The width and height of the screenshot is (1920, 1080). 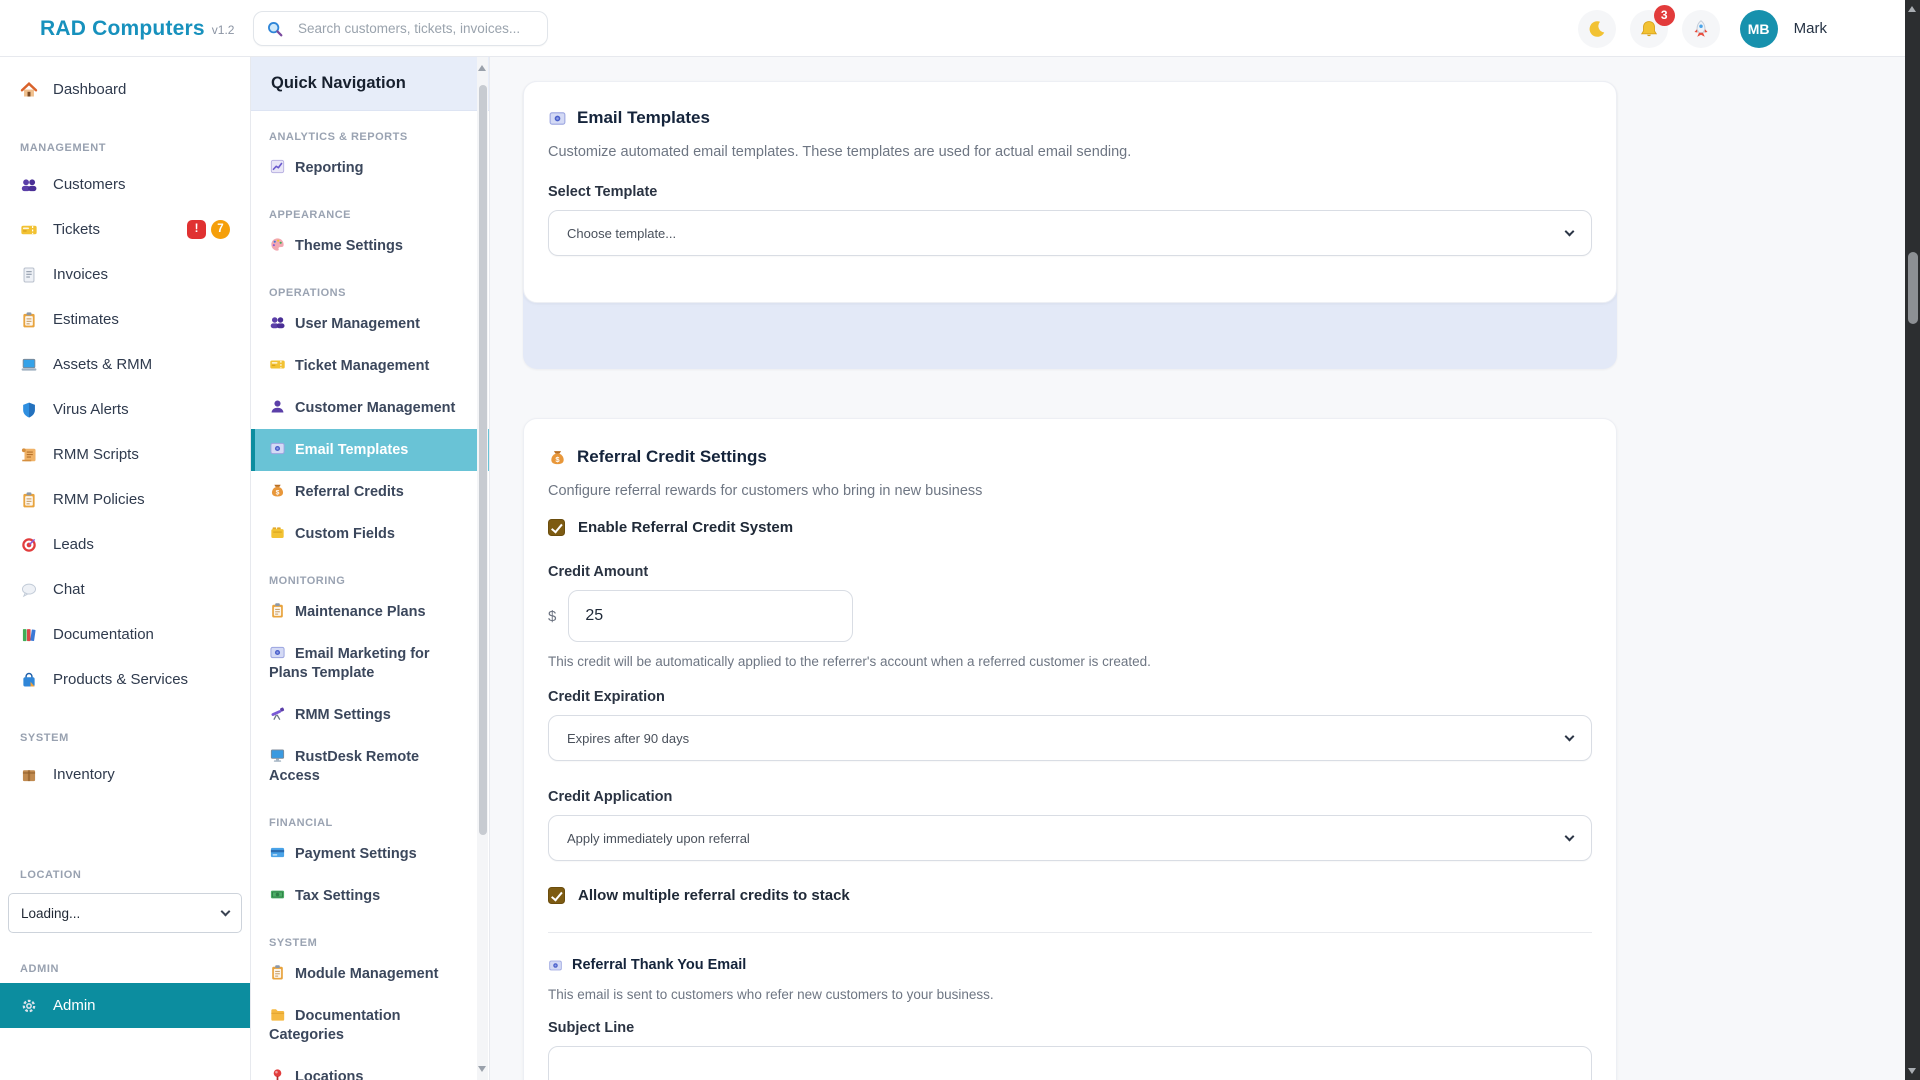 What do you see at coordinates (643, 117) in the screenshot?
I see `card-title: Email Templates` at bounding box center [643, 117].